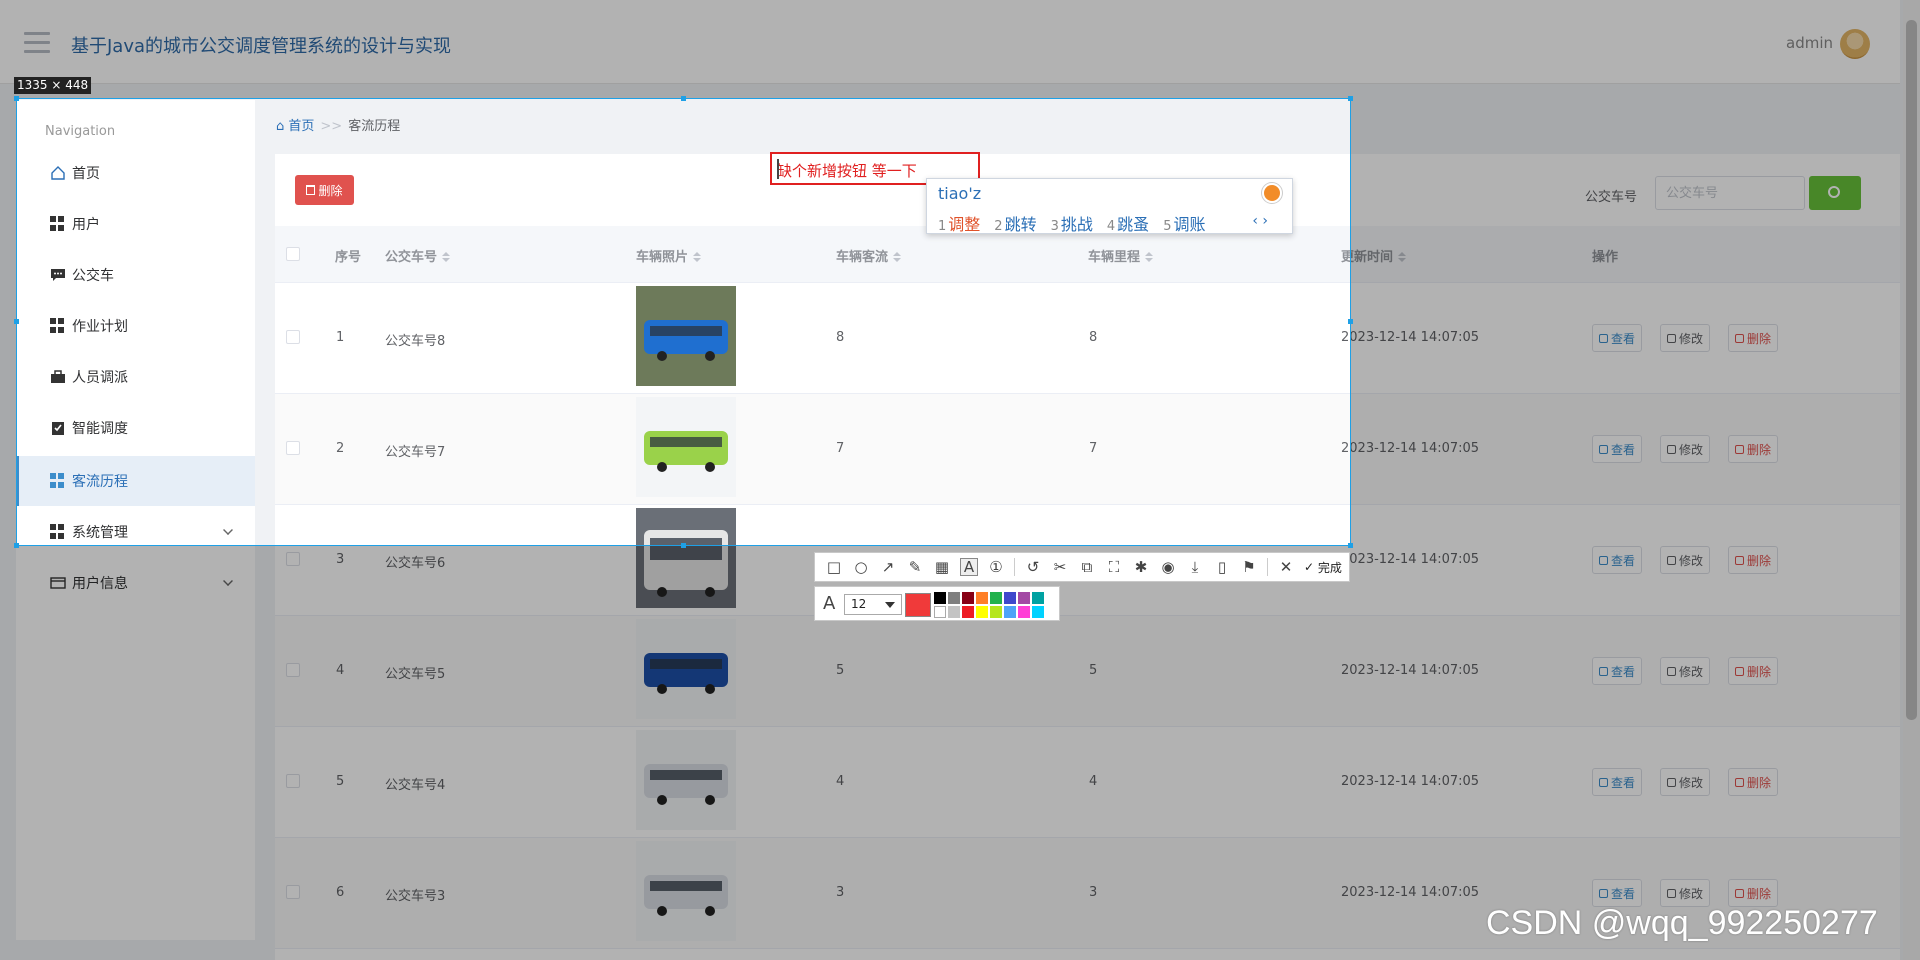 The image size is (1920, 960). Describe the element at coordinates (1072, 223) in the screenshot. I see `ime-candidate: 3 挑战` at that location.